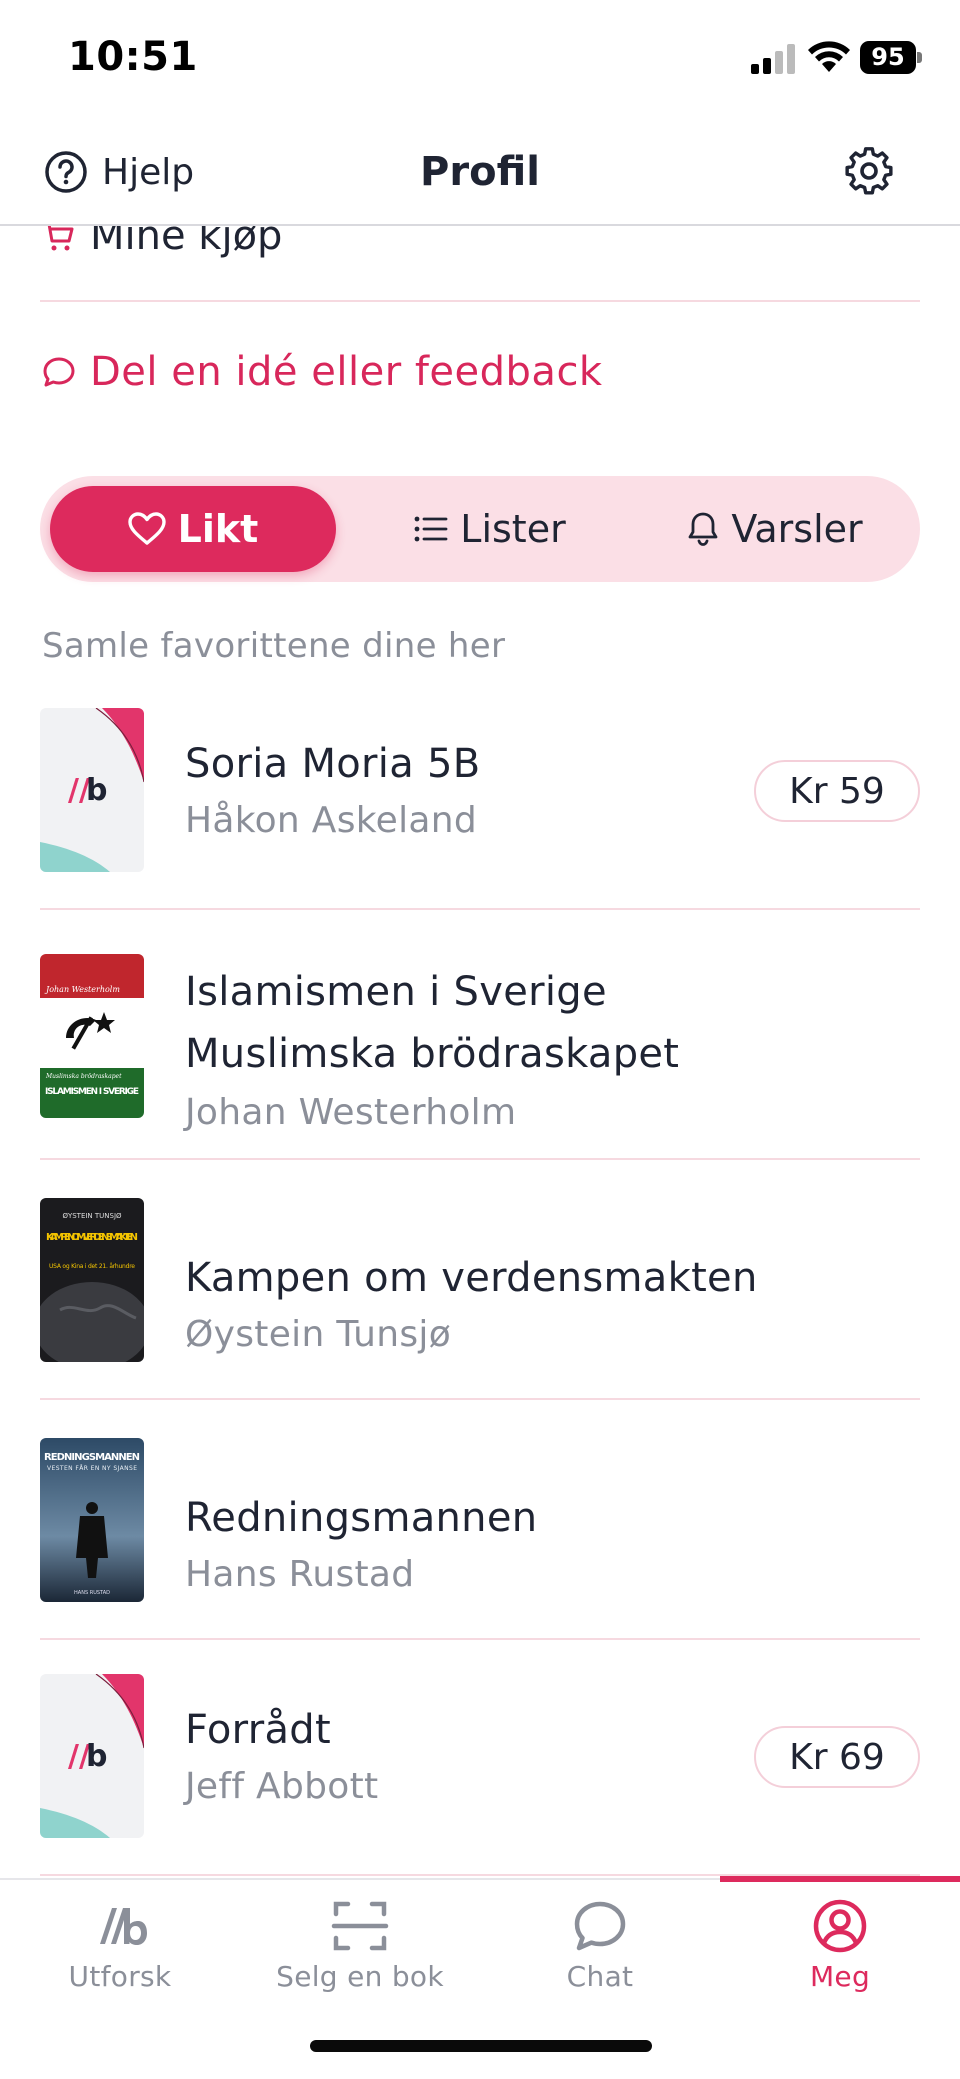 The height and width of the screenshot is (2079, 960). I want to click on tab-lister-label: Lister, so click(513, 529).